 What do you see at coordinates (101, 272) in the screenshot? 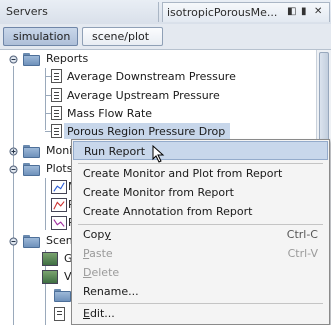
I see `menu-item-label: Delete` at bounding box center [101, 272].